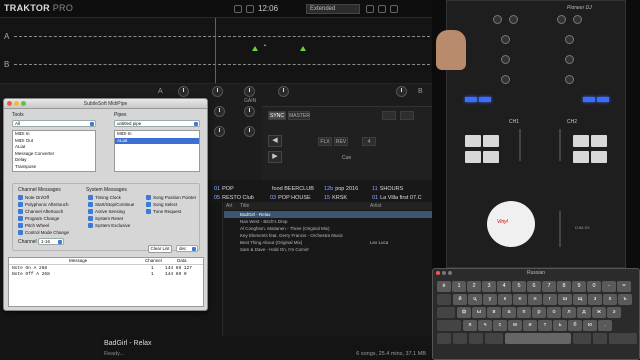 This screenshot has height=360, width=640. Describe the element at coordinates (328, 242) in the screenshot. I see `track-row: Best Thing About (Original Mix) Lex Luca` at that location.